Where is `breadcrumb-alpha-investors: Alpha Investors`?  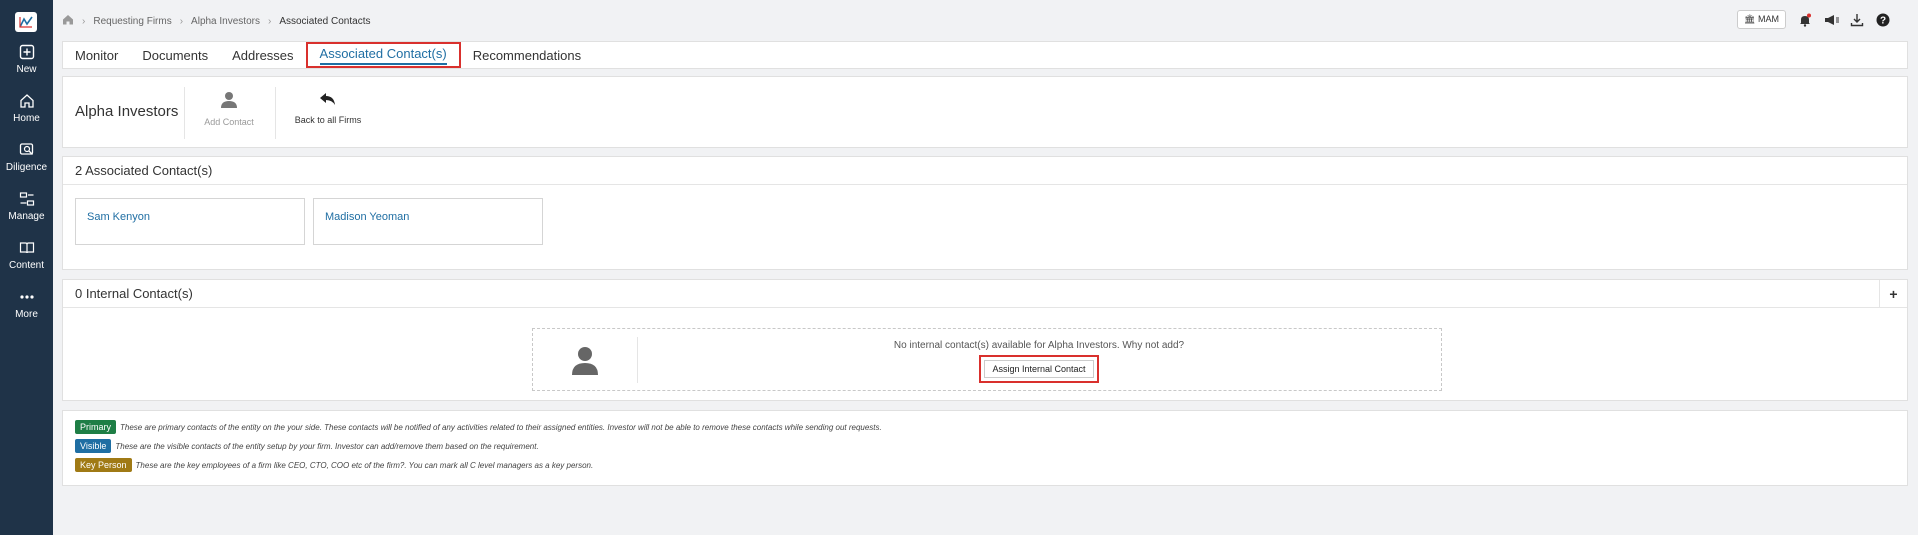 breadcrumb-alpha-investors: Alpha Investors is located at coordinates (225, 21).